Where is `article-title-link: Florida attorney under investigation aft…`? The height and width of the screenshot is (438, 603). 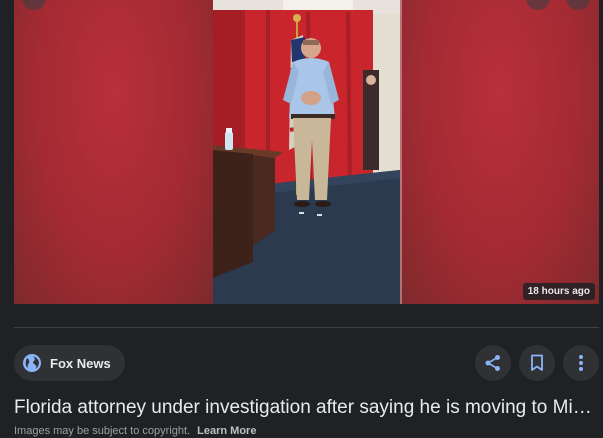 article-title-link: Florida attorney under investigation aft… is located at coordinates (306, 408).